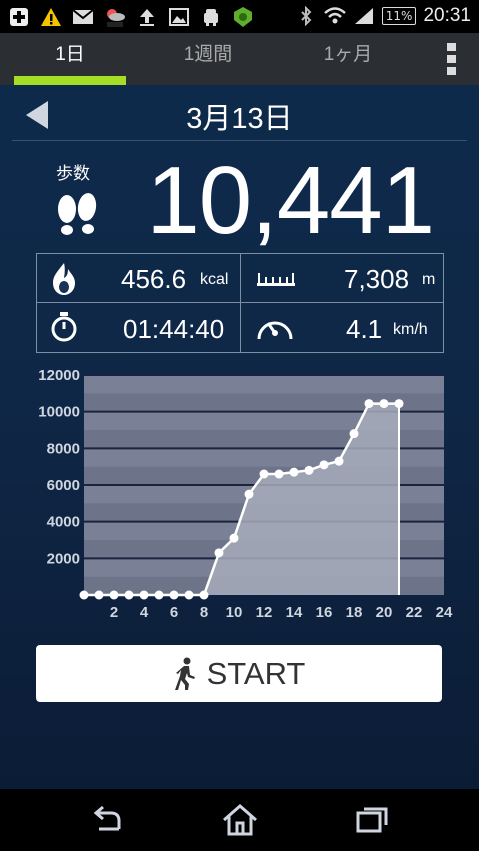 The image size is (479, 851). What do you see at coordinates (204, 612) in the screenshot?
I see `x-tick-label: 8` at bounding box center [204, 612].